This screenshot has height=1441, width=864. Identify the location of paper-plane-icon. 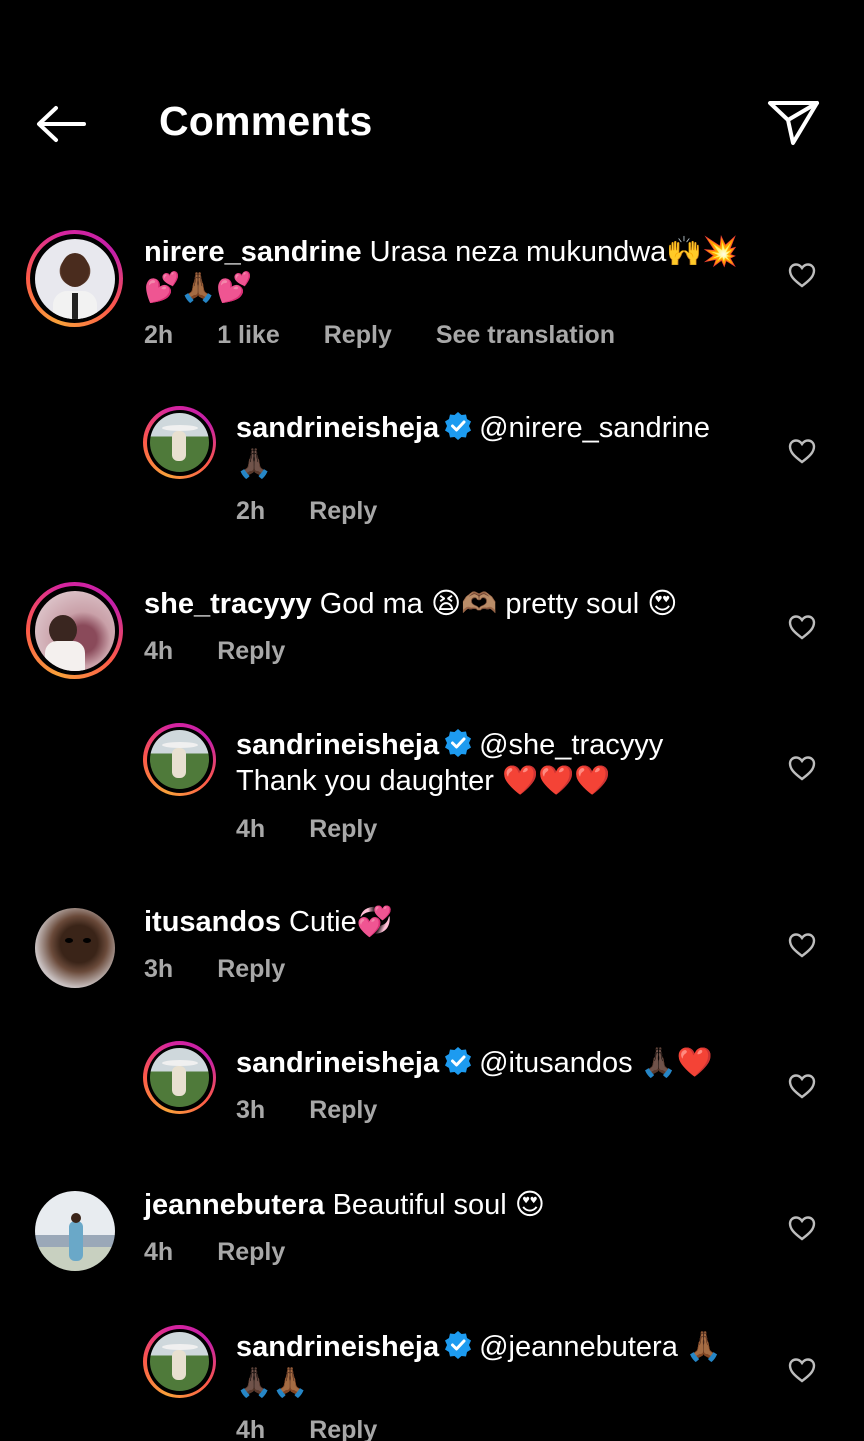
(793, 123).